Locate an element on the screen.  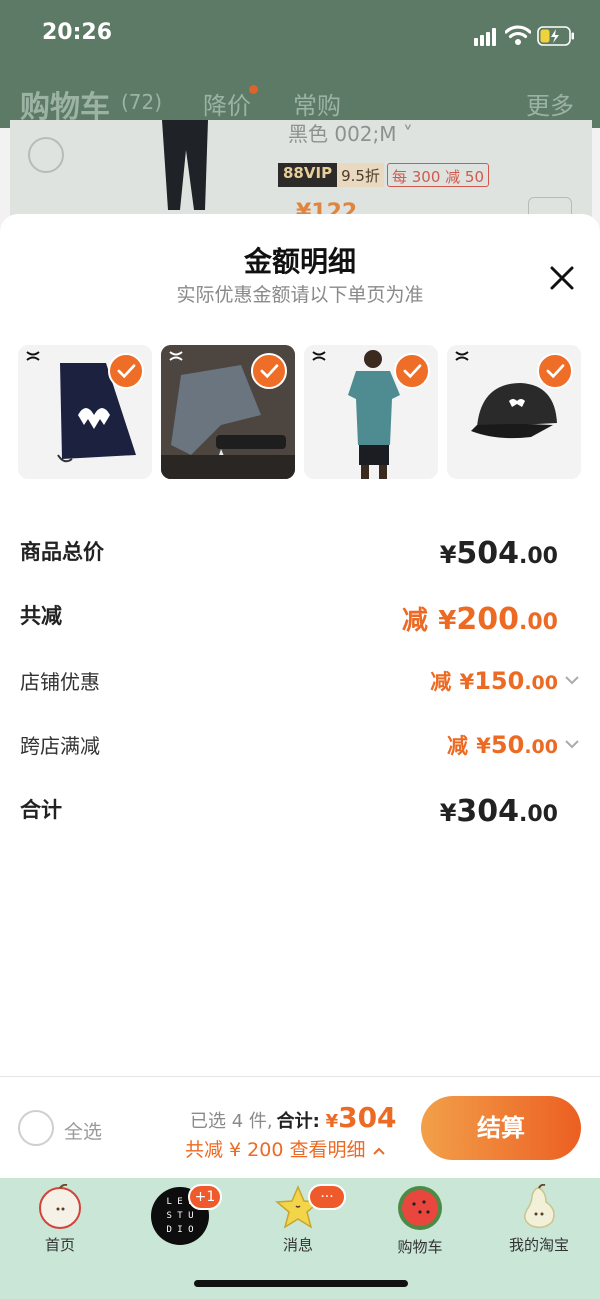
amount-int: 504 is located at coordinates (488, 553).